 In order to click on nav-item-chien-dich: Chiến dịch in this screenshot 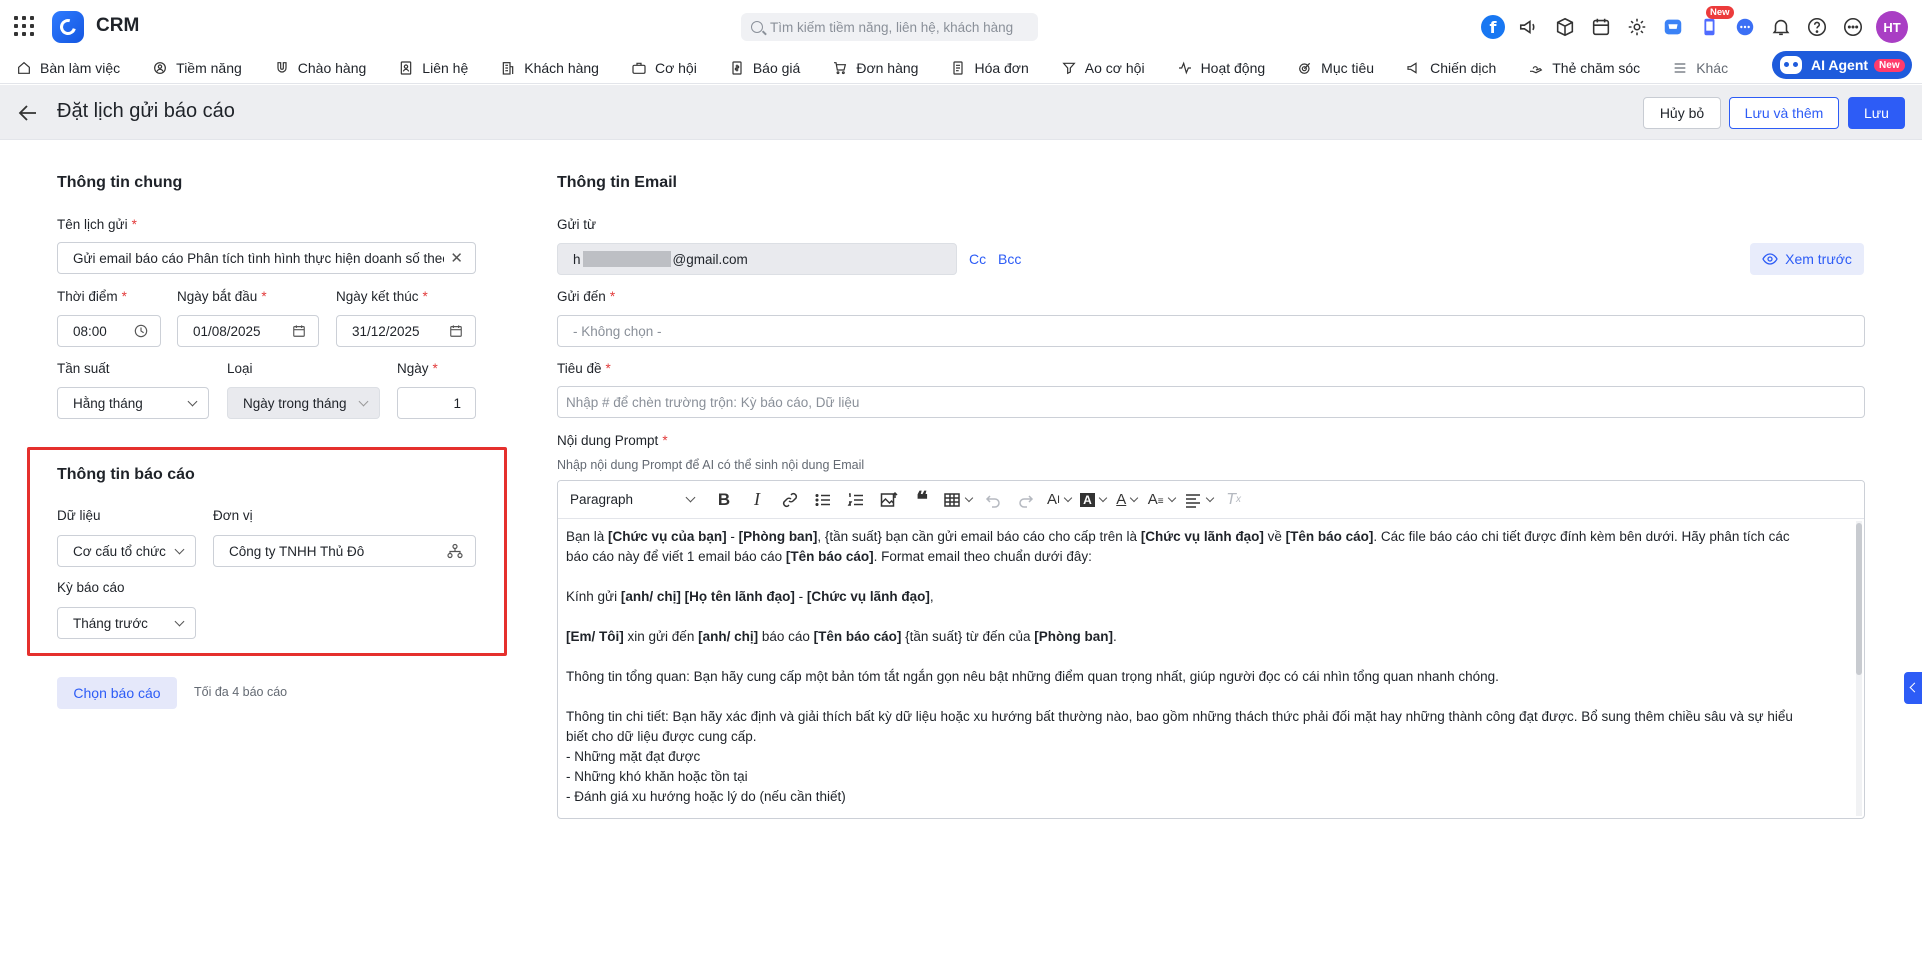, I will do `click(1451, 68)`.